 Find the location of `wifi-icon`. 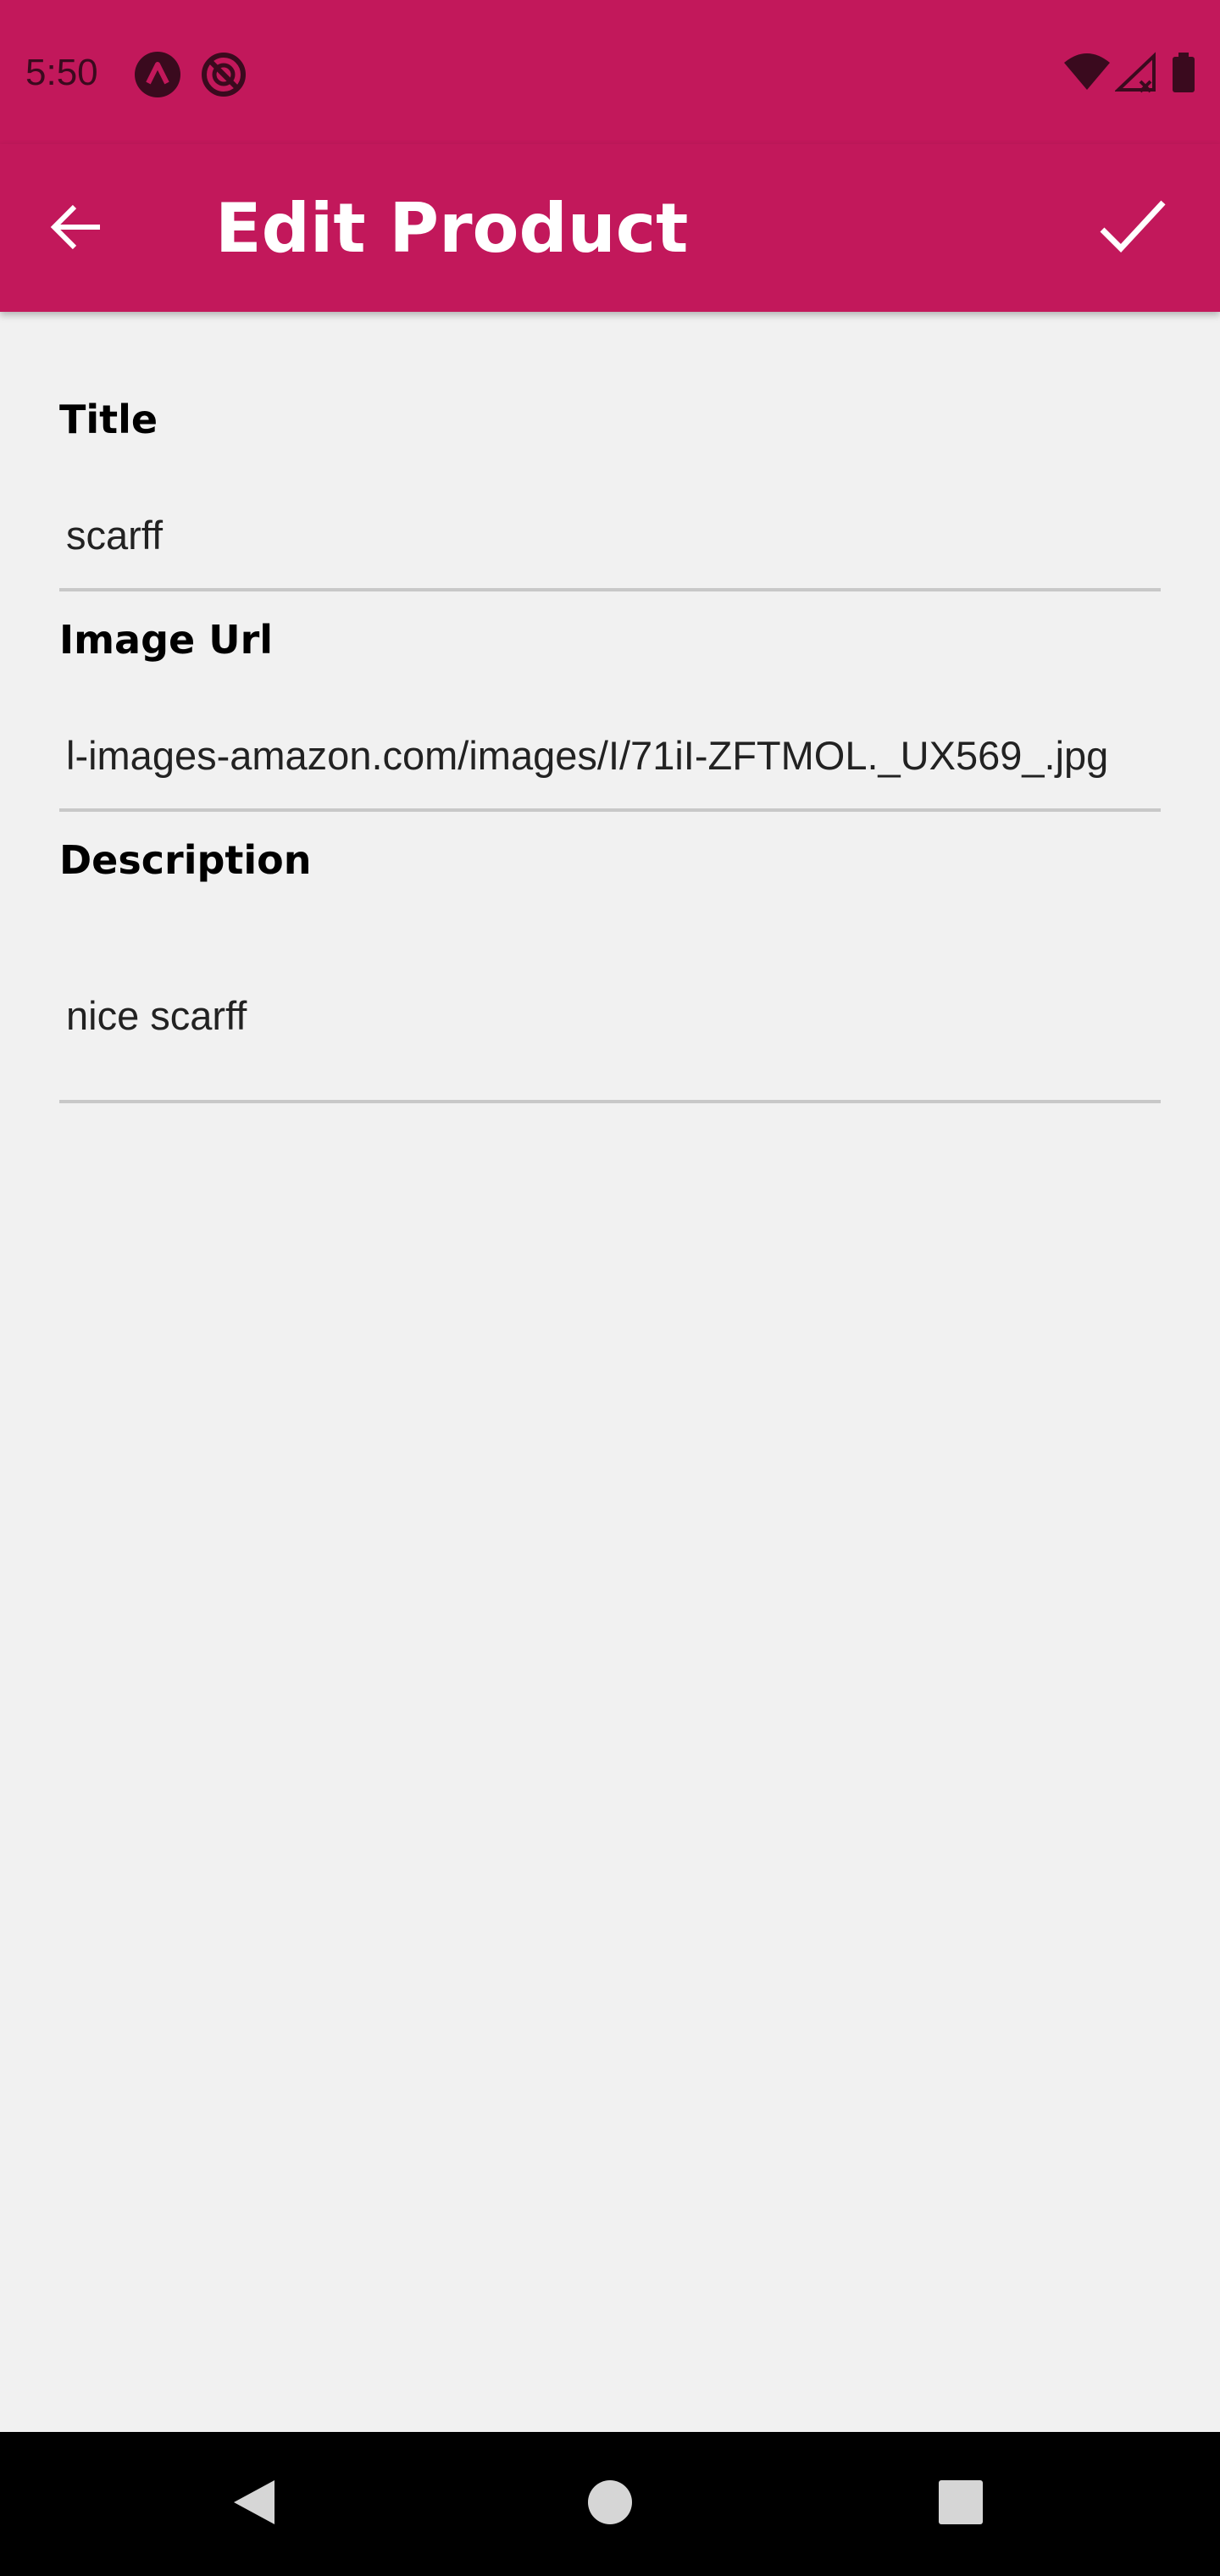

wifi-icon is located at coordinates (1087, 74).